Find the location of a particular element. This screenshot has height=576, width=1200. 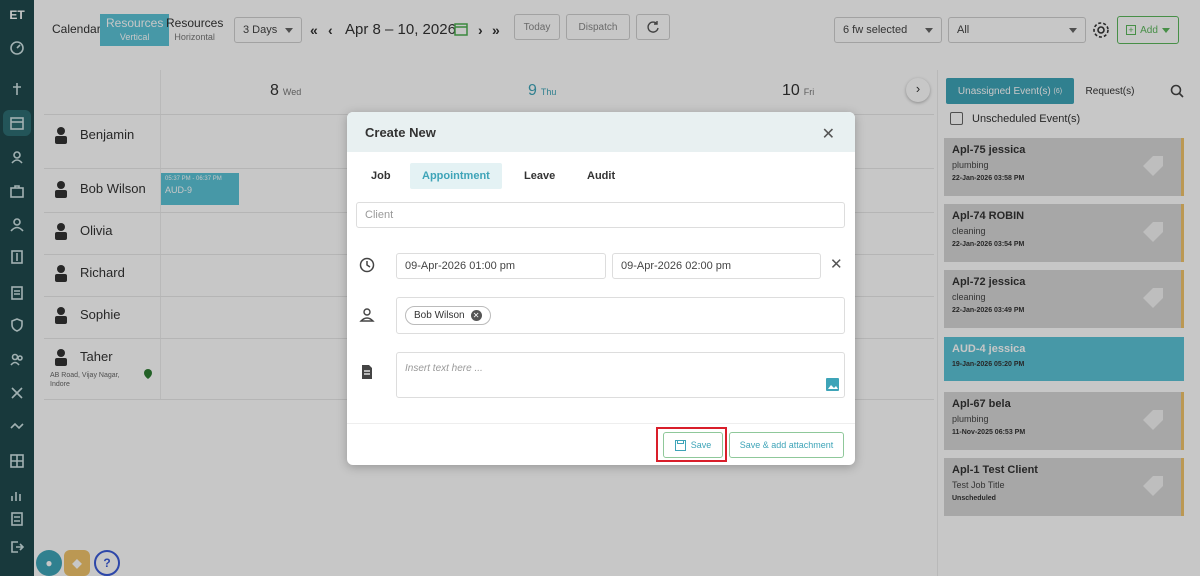

tab-leave: Leave is located at coordinates (539, 176).